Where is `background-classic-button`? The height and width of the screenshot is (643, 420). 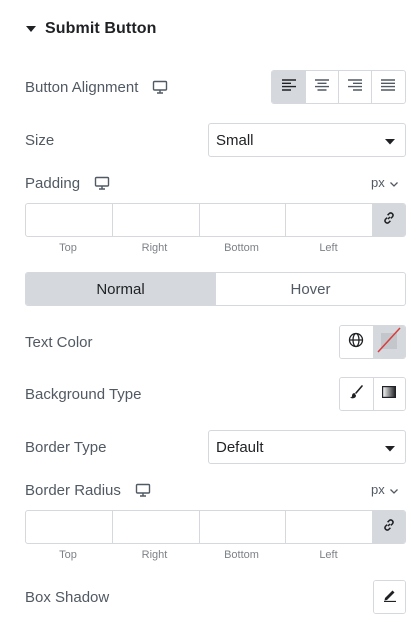 background-classic-button is located at coordinates (356, 394).